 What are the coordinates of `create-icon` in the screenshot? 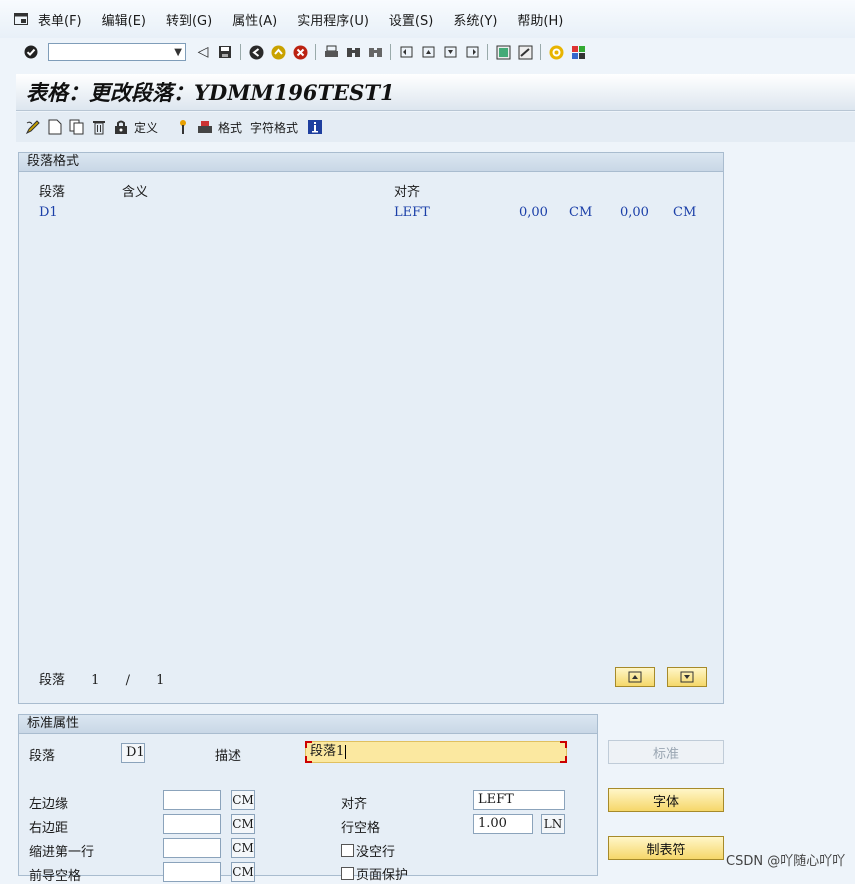 It's located at (55, 127).